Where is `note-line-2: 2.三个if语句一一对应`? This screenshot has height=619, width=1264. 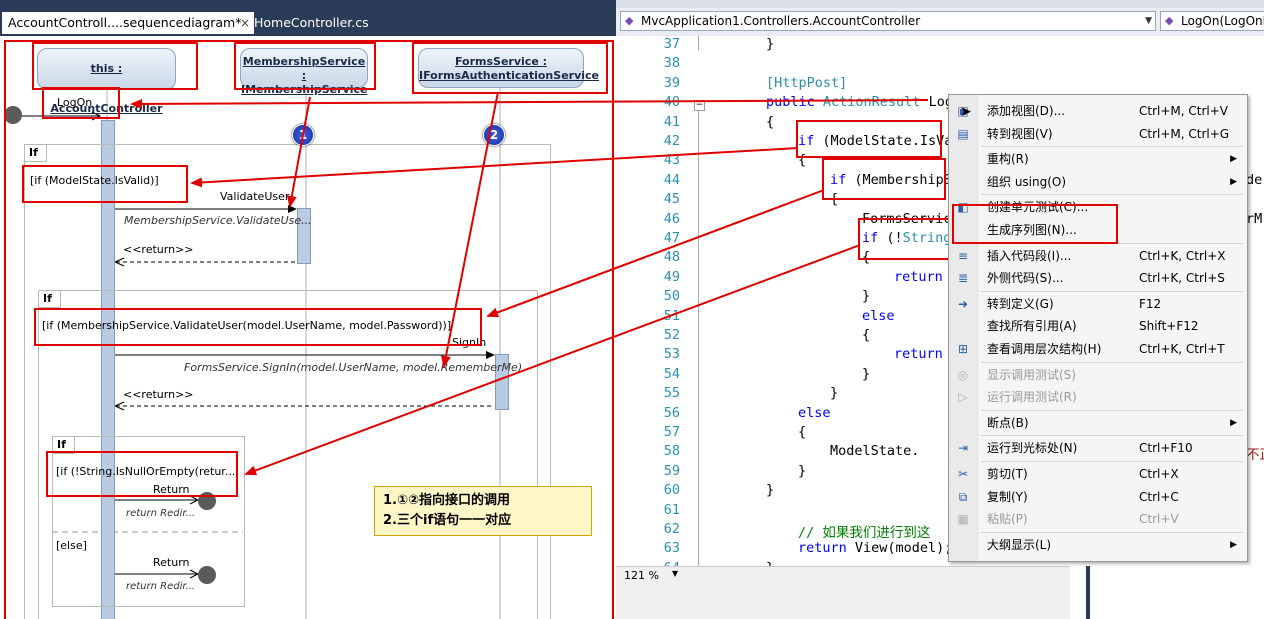
note-line-2: 2.三个if语句一一对应 is located at coordinates (447, 520).